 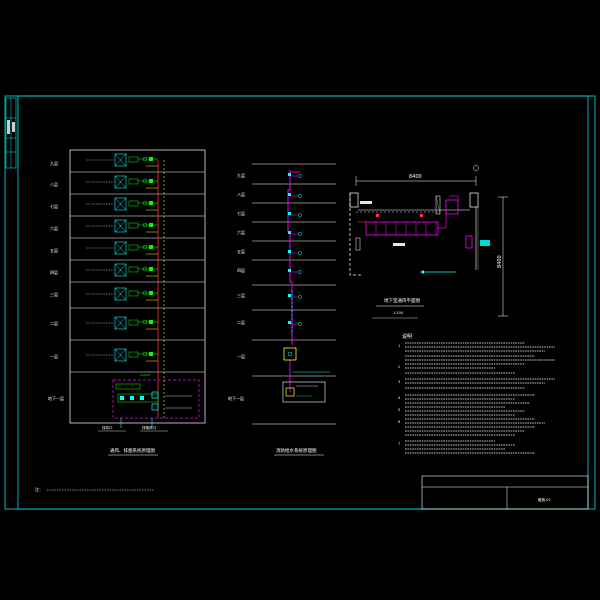 What do you see at coordinates (54, 206) in the screenshot?
I see `left-floor-label: 七层` at bounding box center [54, 206].